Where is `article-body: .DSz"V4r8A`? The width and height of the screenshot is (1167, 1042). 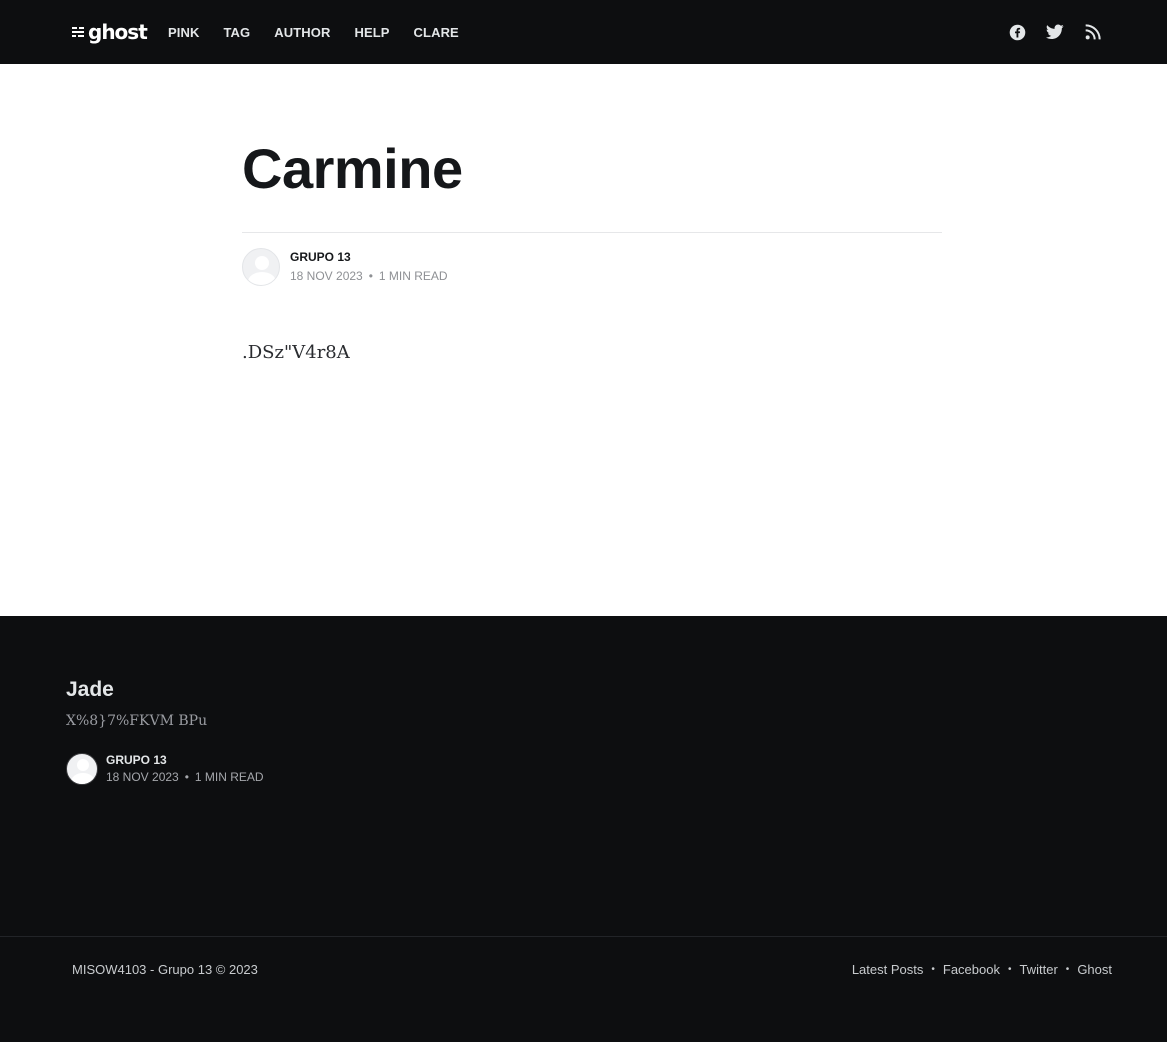 article-body: .DSz"V4r8A is located at coordinates (296, 352).